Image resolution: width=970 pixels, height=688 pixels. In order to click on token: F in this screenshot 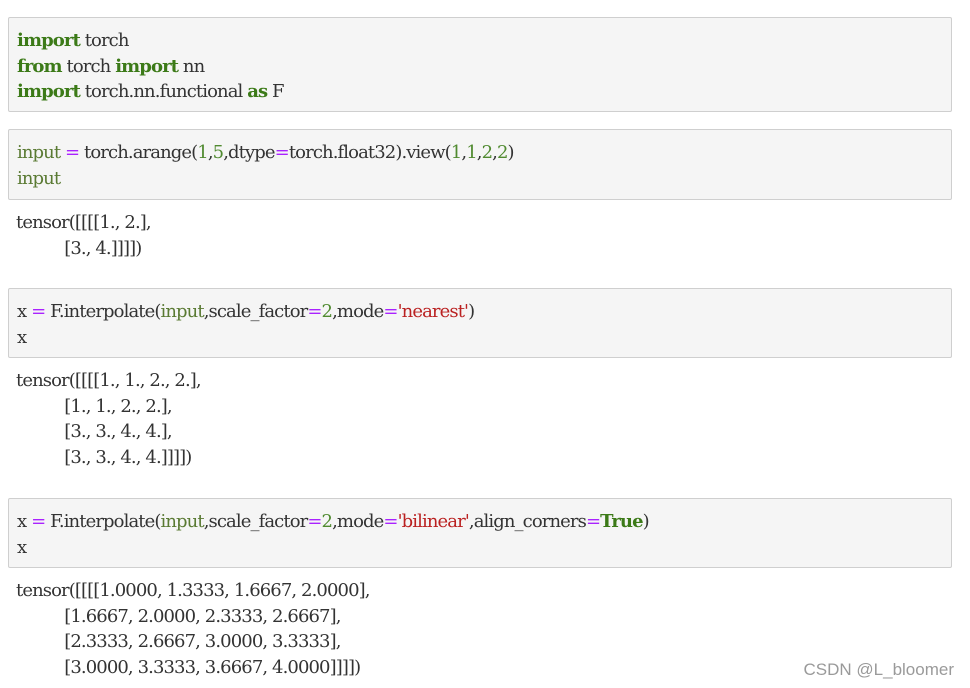, I will do `click(276, 91)`.